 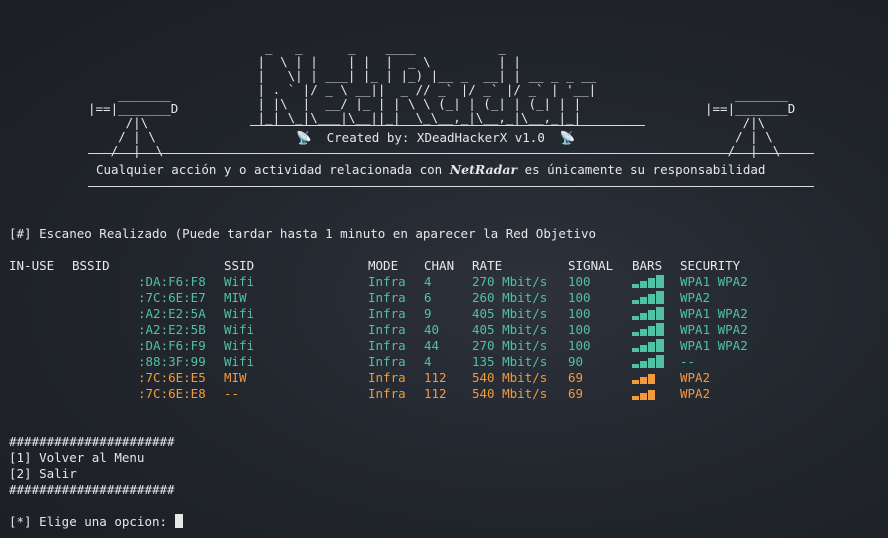 What do you see at coordinates (510, 361) in the screenshot?
I see `cell-rate: 135 Mbit/s` at bounding box center [510, 361].